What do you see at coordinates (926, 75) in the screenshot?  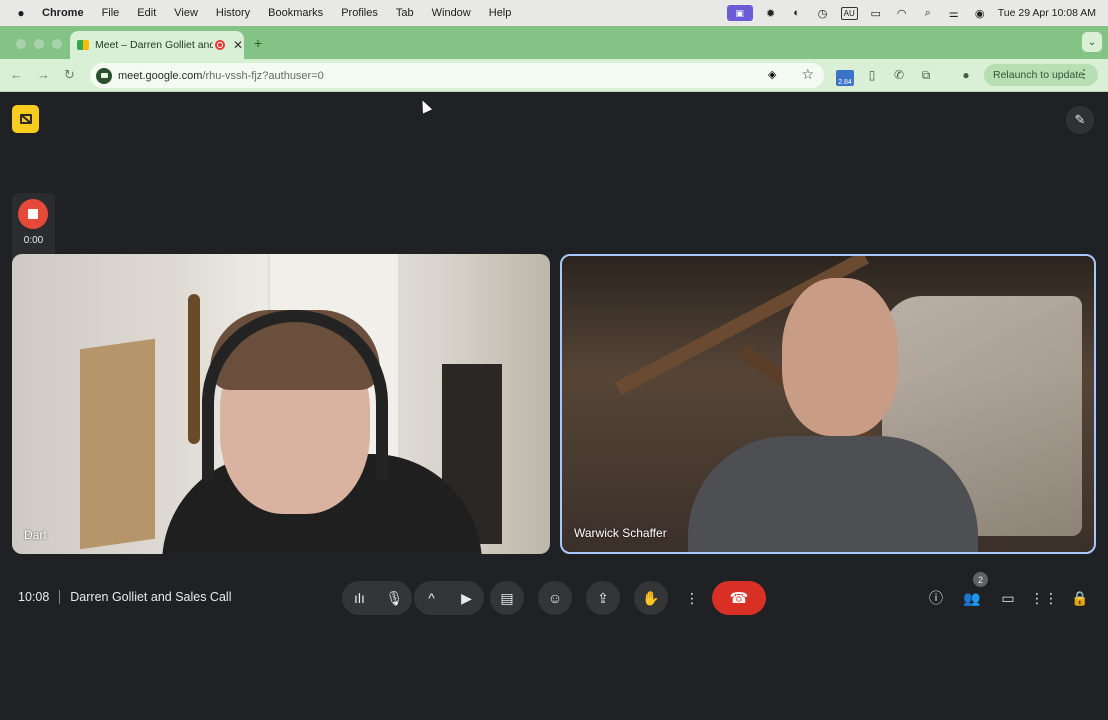 I see `puzzle-extensions-icon: ⧉` at bounding box center [926, 75].